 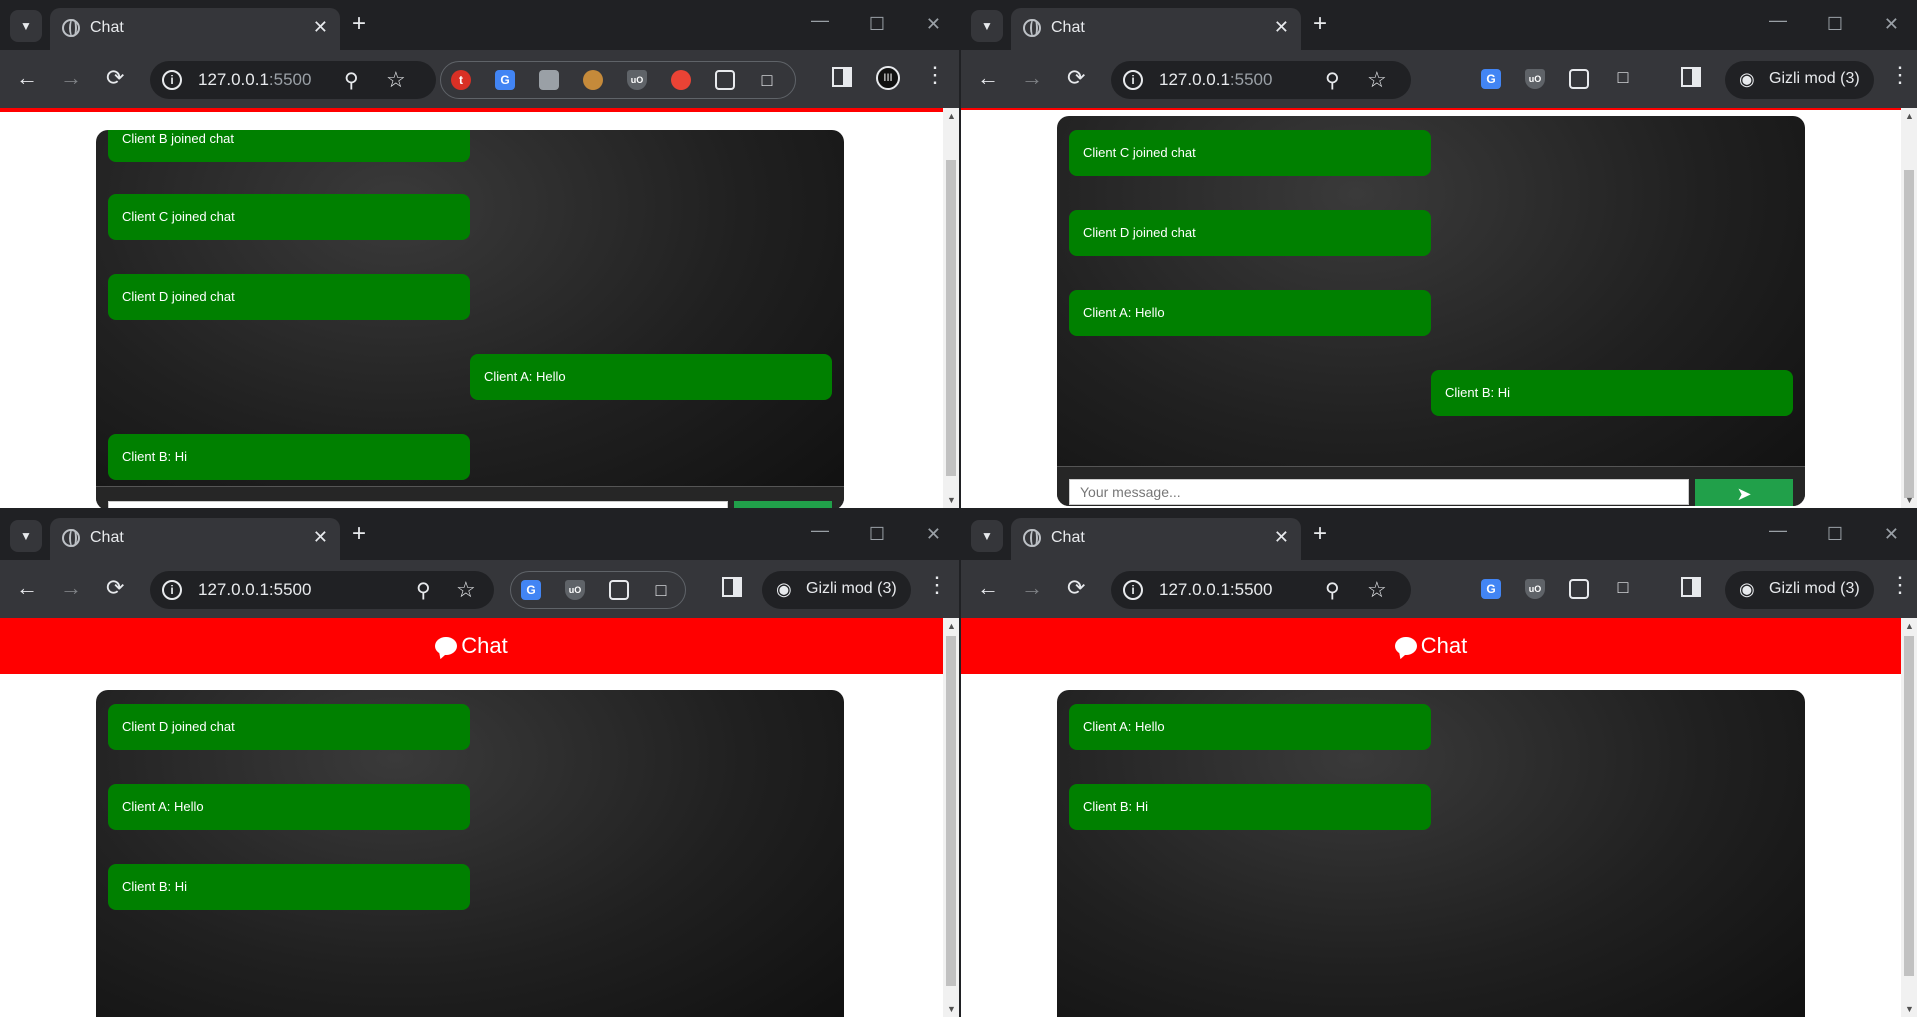 What do you see at coordinates (888, 78) in the screenshot?
I see `profile-avatar: III` at bounding box center [888, 78].